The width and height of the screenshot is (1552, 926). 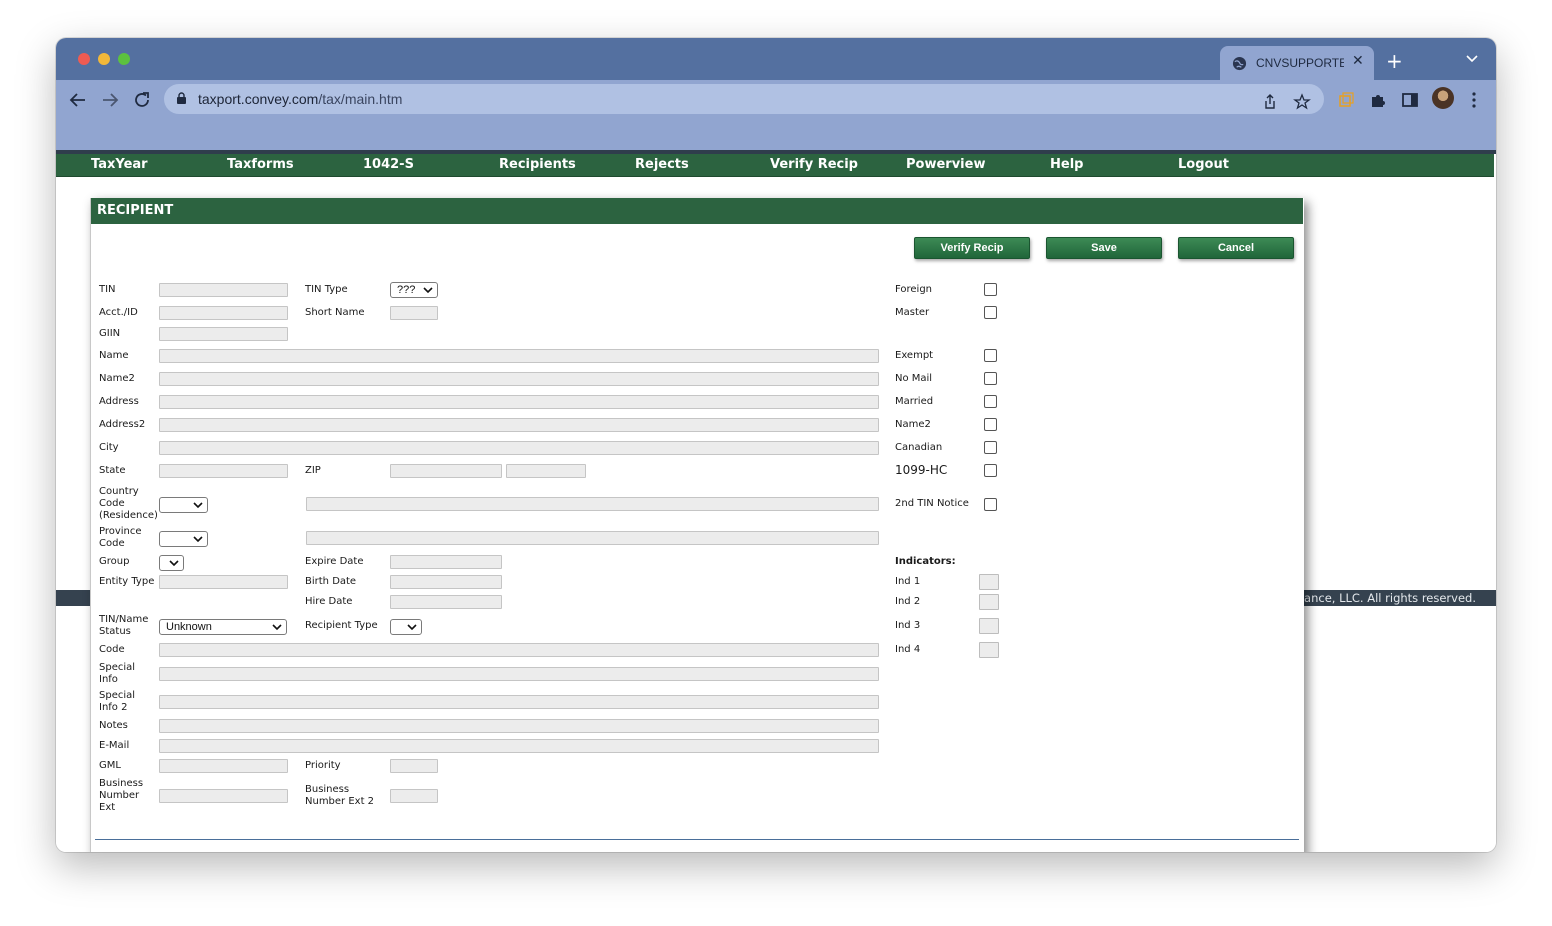 I want to click on address-input, so click(x=519, y=402).